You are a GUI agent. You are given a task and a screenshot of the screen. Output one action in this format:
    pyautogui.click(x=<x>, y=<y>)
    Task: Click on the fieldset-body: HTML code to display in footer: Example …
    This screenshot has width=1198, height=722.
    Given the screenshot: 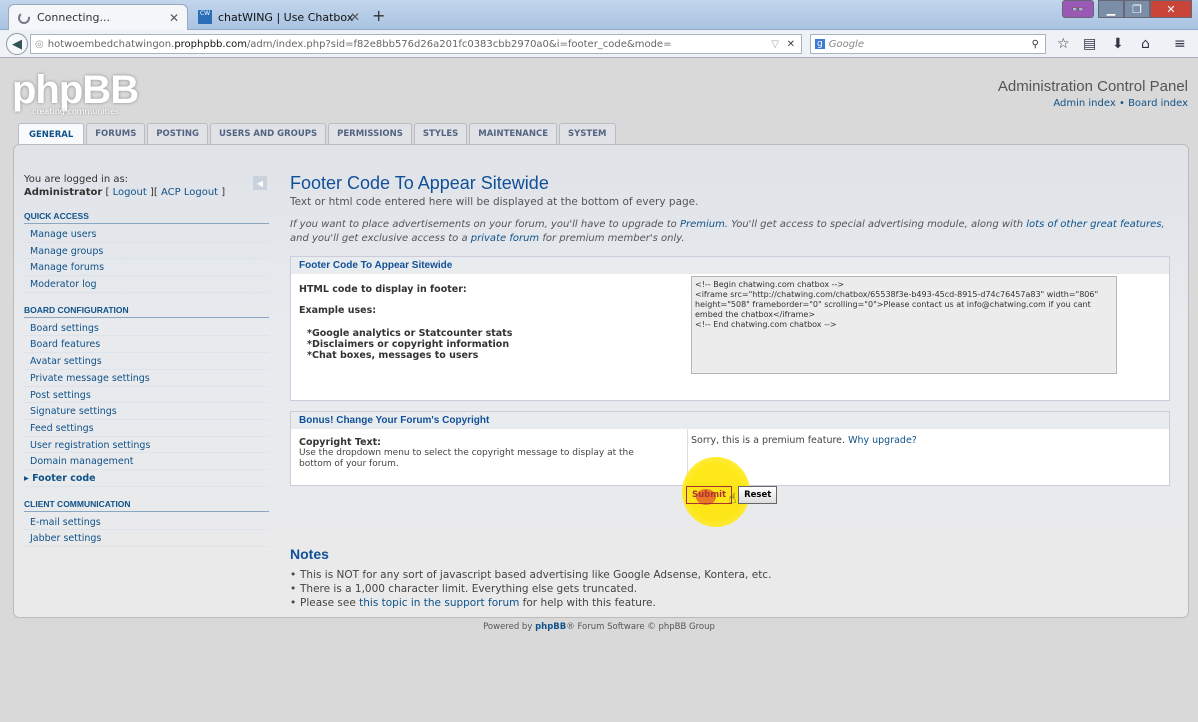 What is the action you would take?
    pyautogui.click(x=730, y=337)
    